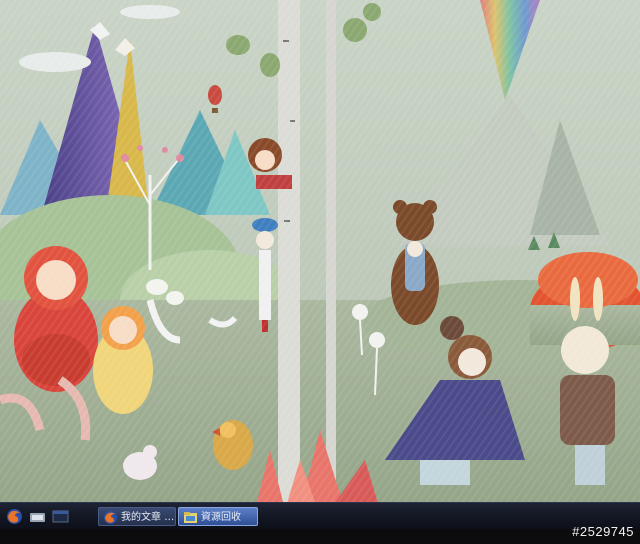 This screenshot has height=544, width=640. Describe the element at coordinates (221, 517) in the screenshot. I see `taskbar-button-label: 資源回收` at that location.